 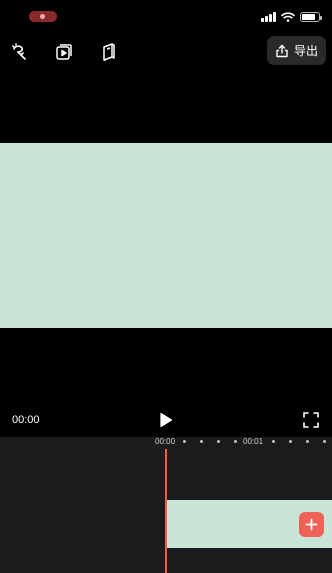 I want to click on play-button, so click(x=166, y=420).